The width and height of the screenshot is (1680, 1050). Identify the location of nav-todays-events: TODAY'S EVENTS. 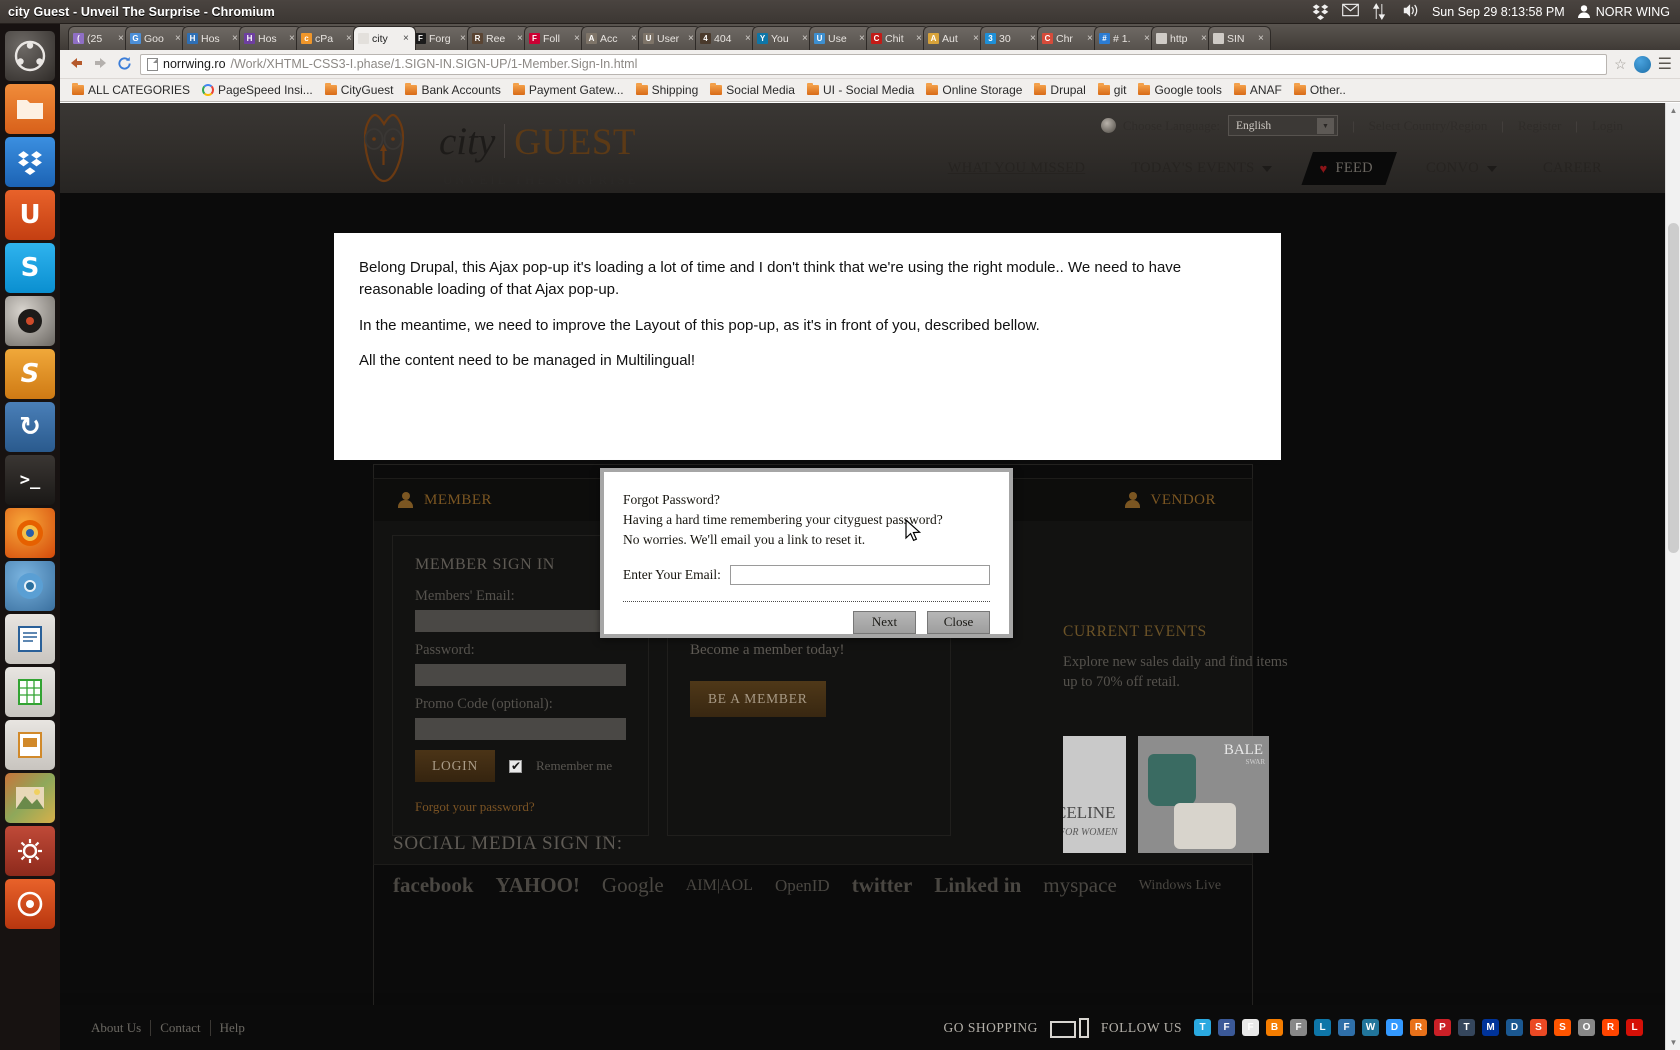
(1201, 168).